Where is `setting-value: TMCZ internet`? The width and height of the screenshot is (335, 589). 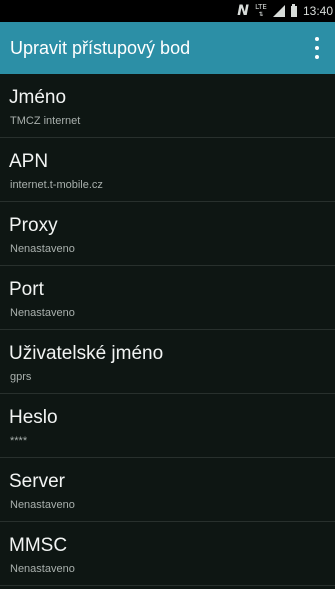 setting-value: TMCZ internet is located at coordinates (45, 121).